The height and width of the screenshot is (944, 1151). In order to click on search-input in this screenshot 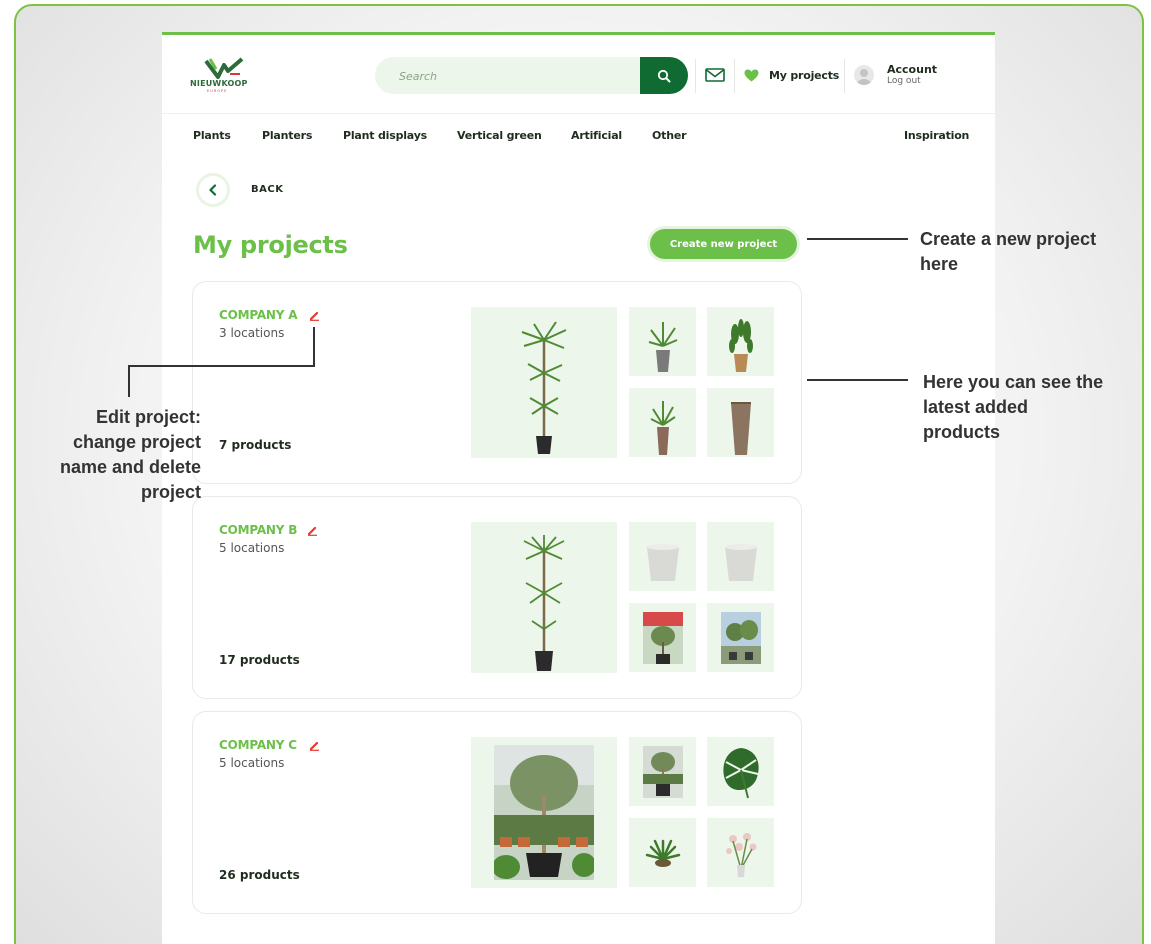, I will do `click(514, 76)`.